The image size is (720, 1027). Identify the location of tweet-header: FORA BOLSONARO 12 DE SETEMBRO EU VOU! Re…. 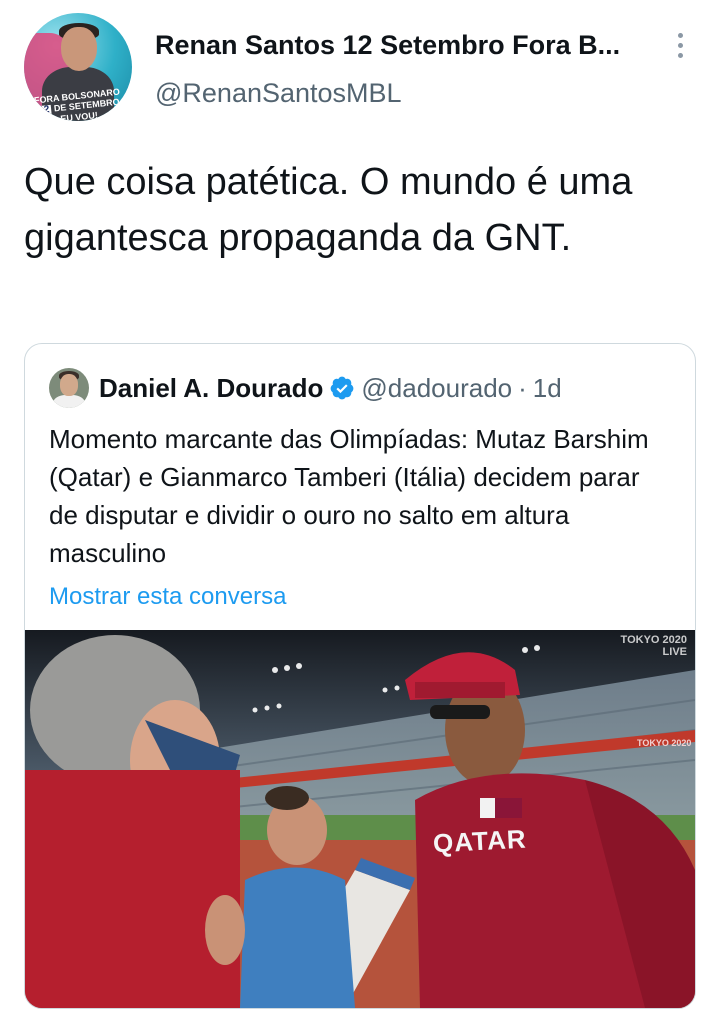
(360, 60).